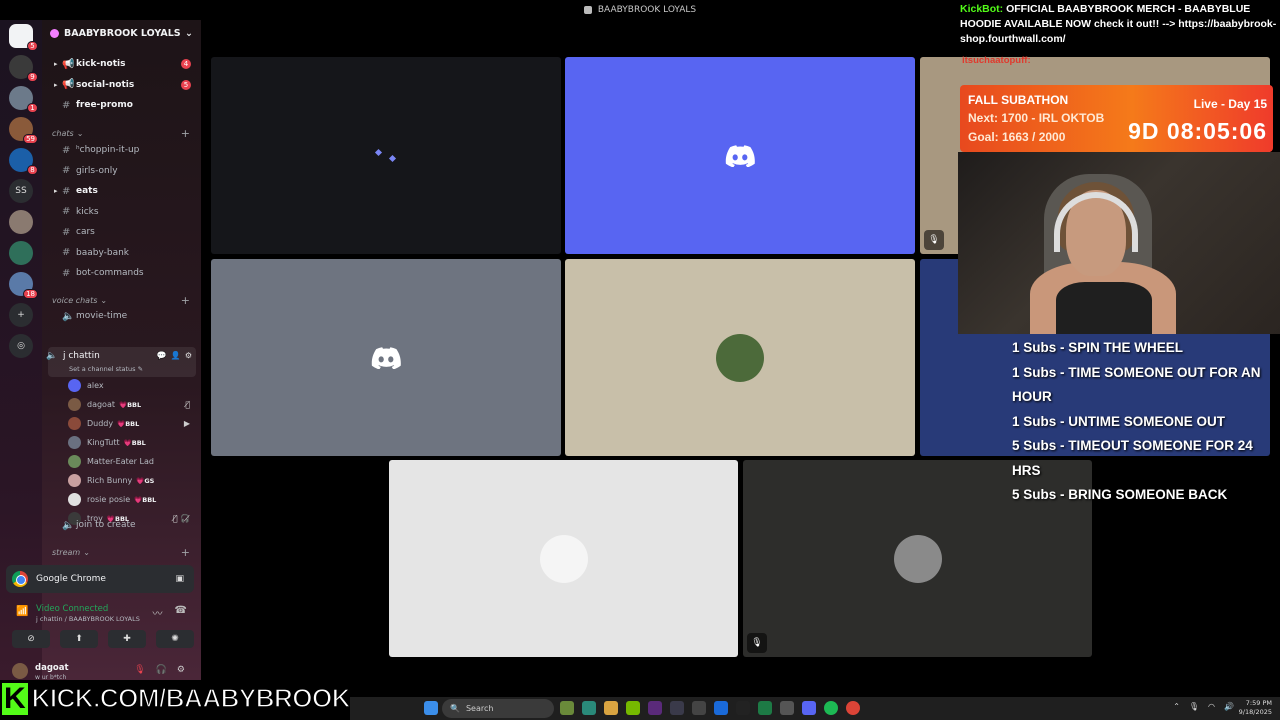 The height and width of the screenshot is (720, 1280). What do you see at coordinates (133, 404) in the screenshot?
I see `voice-user: dagoat 💗BBL 🎙̸` at bounding box center [133, 404].